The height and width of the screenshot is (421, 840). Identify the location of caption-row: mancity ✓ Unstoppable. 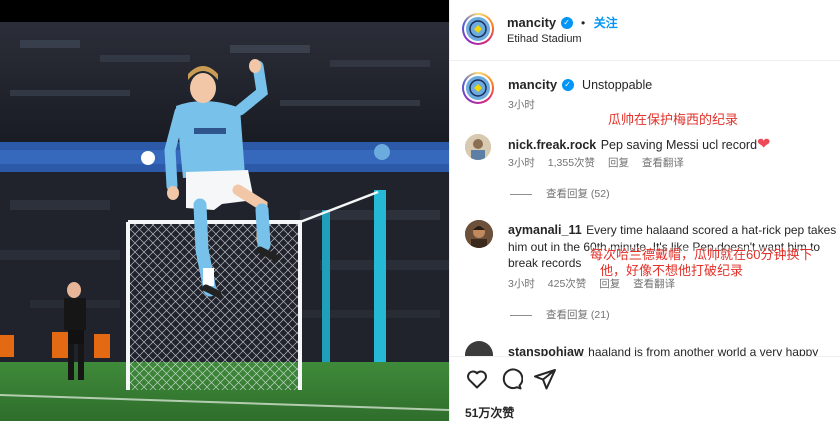
(580, 85).